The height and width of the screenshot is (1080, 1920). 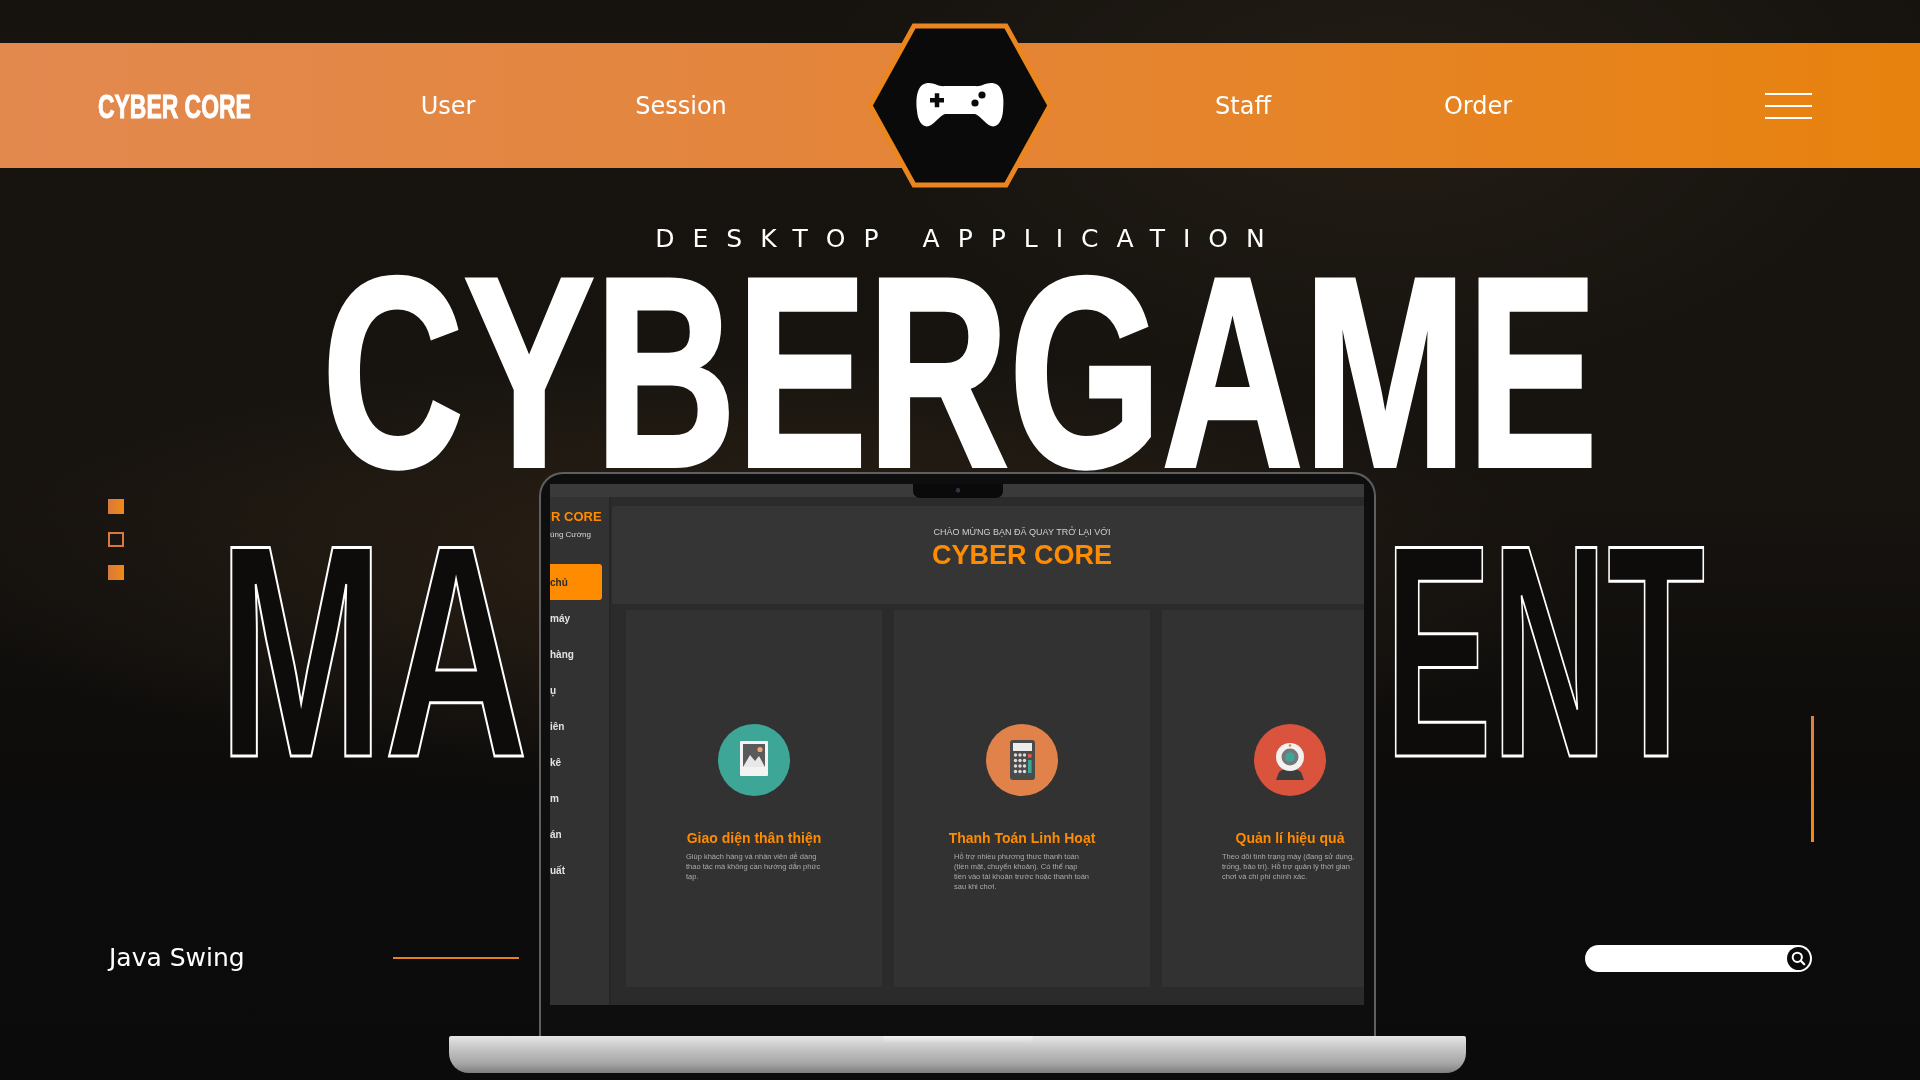 I want to click on menu-icon, so click(x=1788, y=105).